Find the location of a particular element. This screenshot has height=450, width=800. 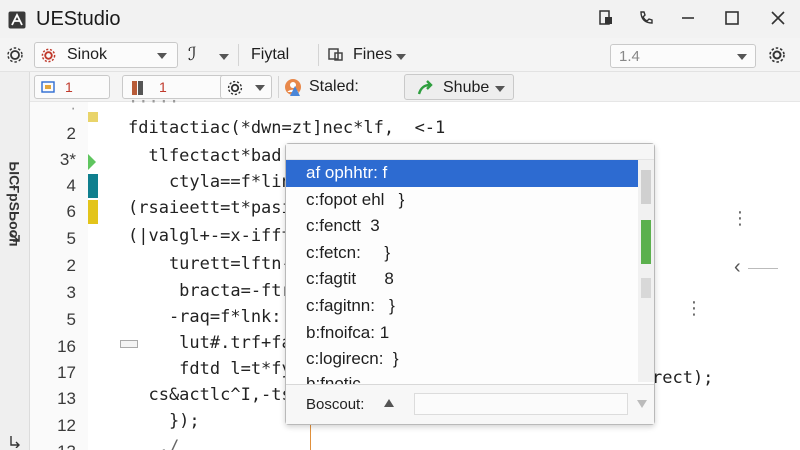

completion-item-selected: af ophhtr: f is located at coordinates (462, 173).